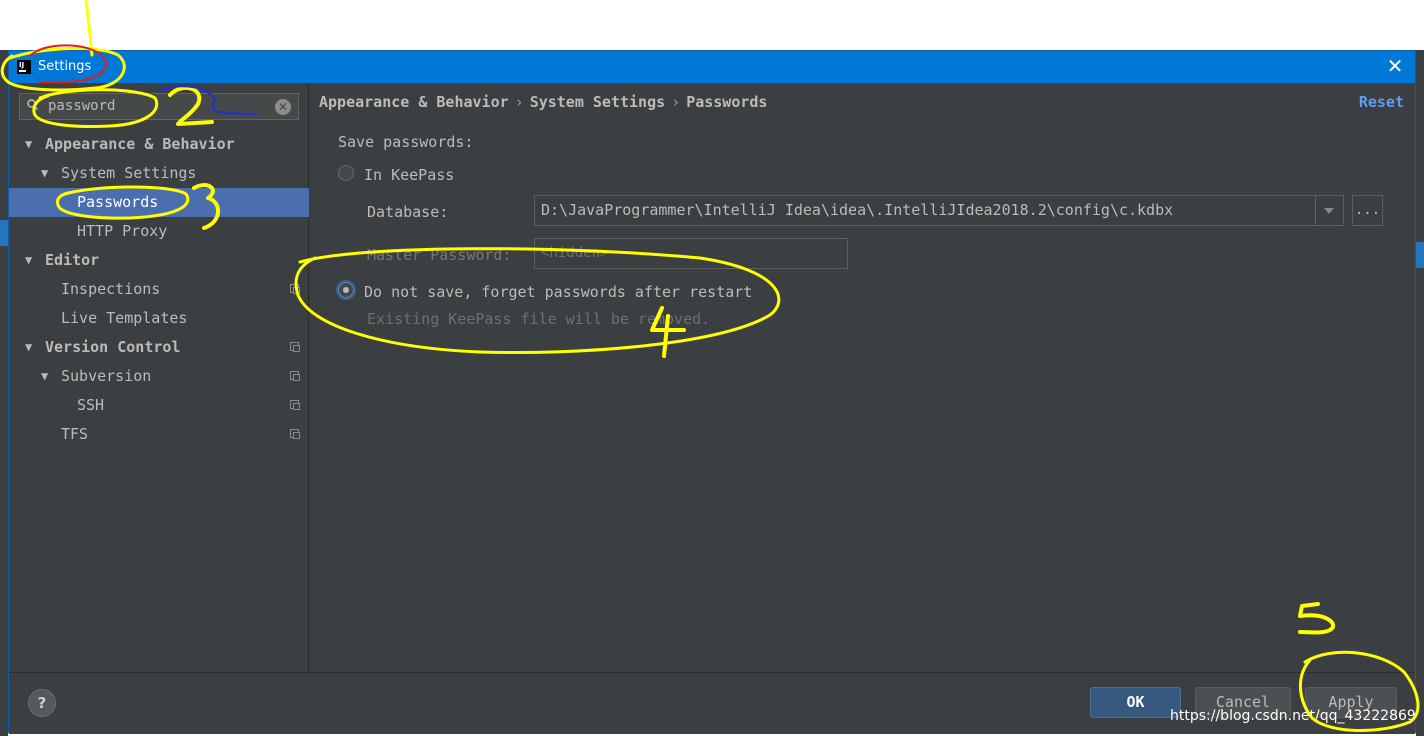 The height and width of the screenshot is (736, 1424). I want to click on breadcrumb-item: Appearance & Behavior, so click(414, 102).